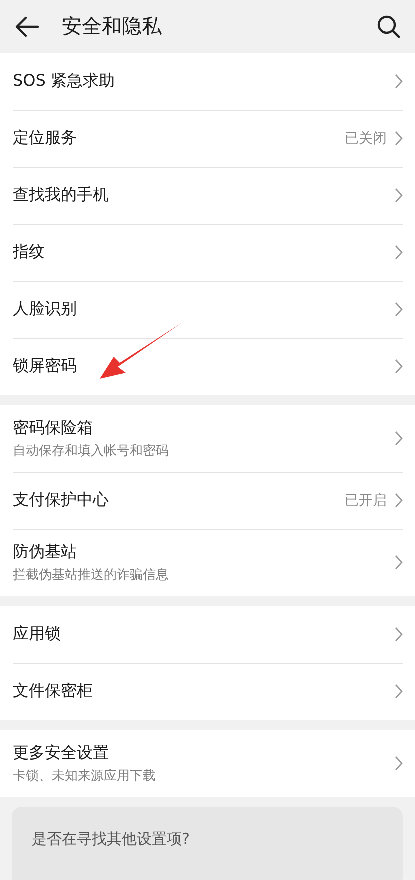 Image resolution: width=415 pixels, height=880 pixels. Describe the element at coordinates (207, 138) in the screenshot. I see `settings-row: 定位服务 已关闭` at that location.